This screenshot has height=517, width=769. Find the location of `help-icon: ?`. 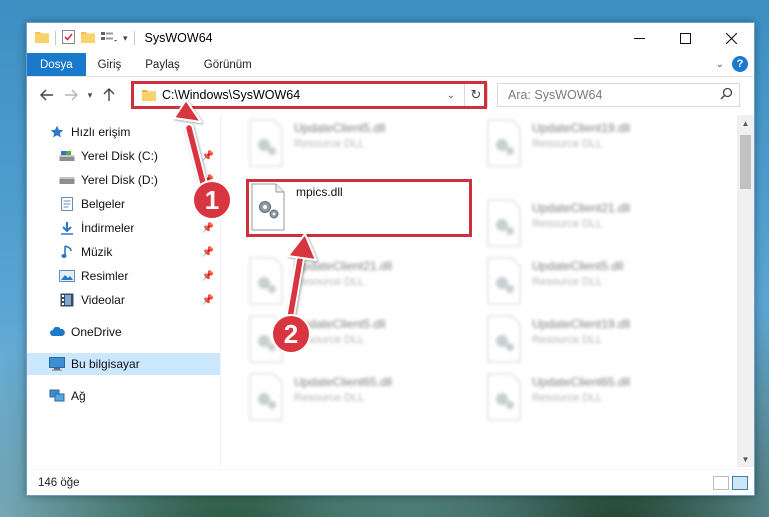

help-icon: ? is located at coordinates (740, 64).